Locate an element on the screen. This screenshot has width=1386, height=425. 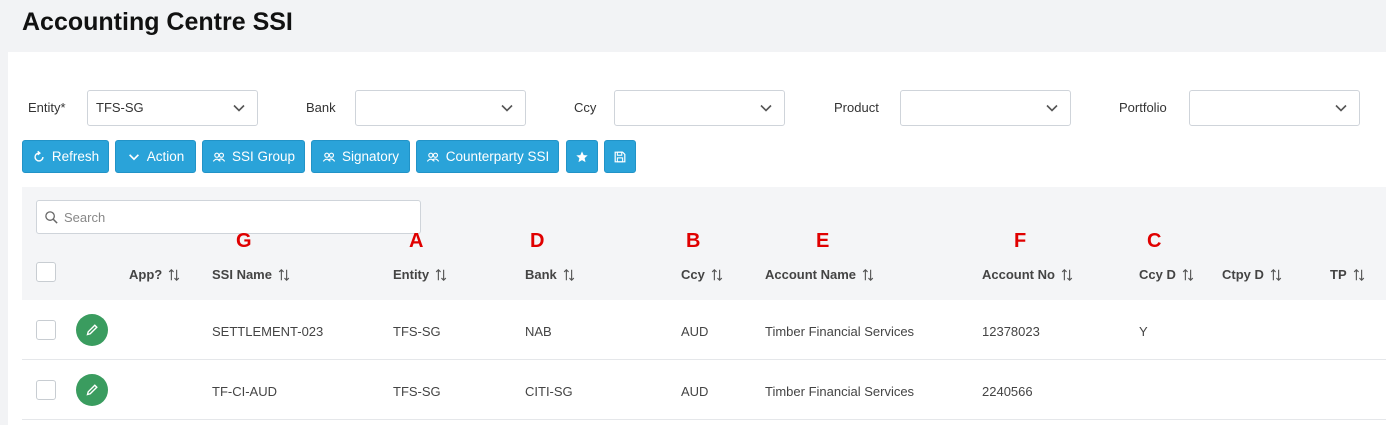
annotation-account-name: E is located at coordinates (823, 241).